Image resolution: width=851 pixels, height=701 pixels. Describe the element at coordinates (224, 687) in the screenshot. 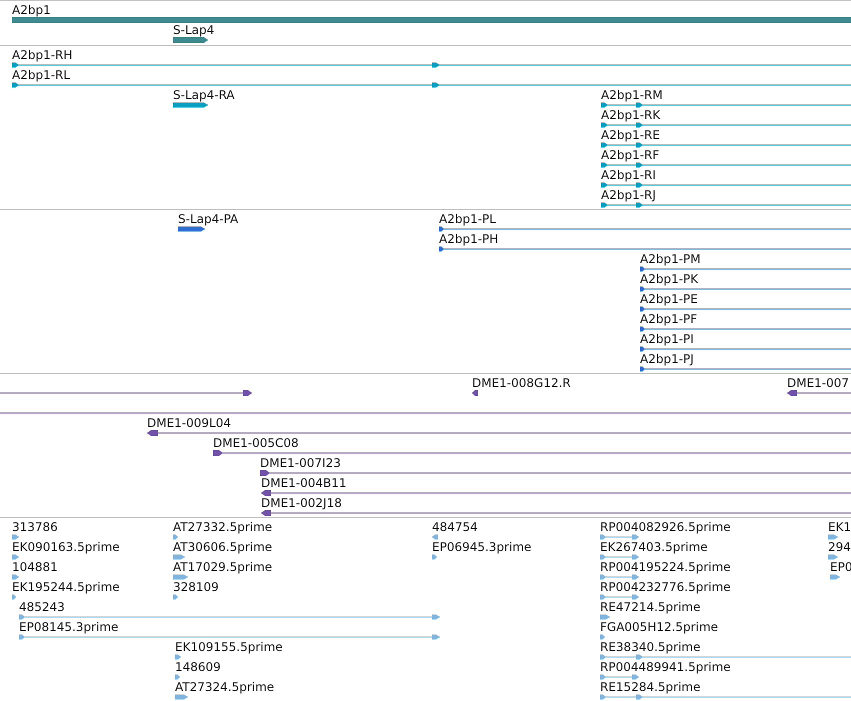

I see `feature-label: AT27324.5prime` at that location.